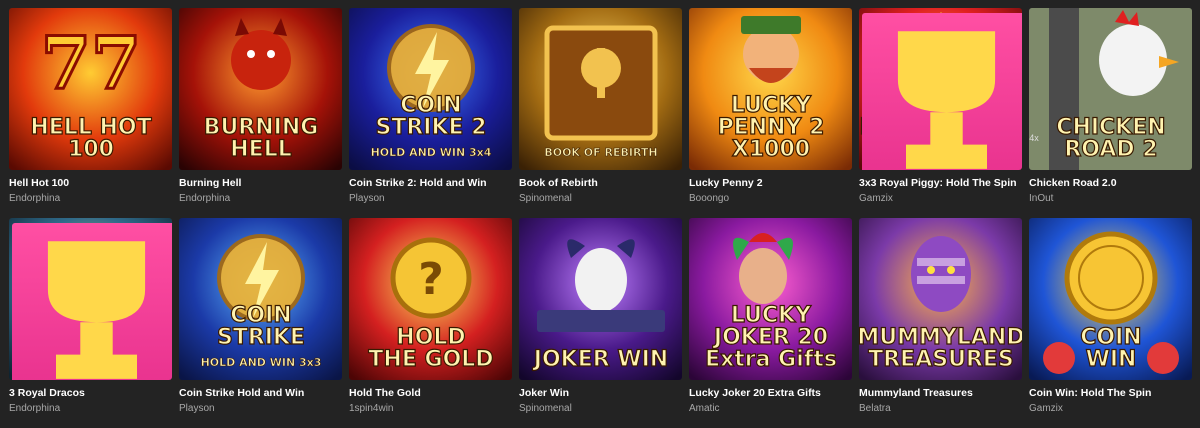 Image resolution: width=1200 pixels, height=428 pixels. What do you see at coordinates (90, 393) in the screenshot?
I see `game-title: 3 Royal Dracos` at bounding box center [90, 393].